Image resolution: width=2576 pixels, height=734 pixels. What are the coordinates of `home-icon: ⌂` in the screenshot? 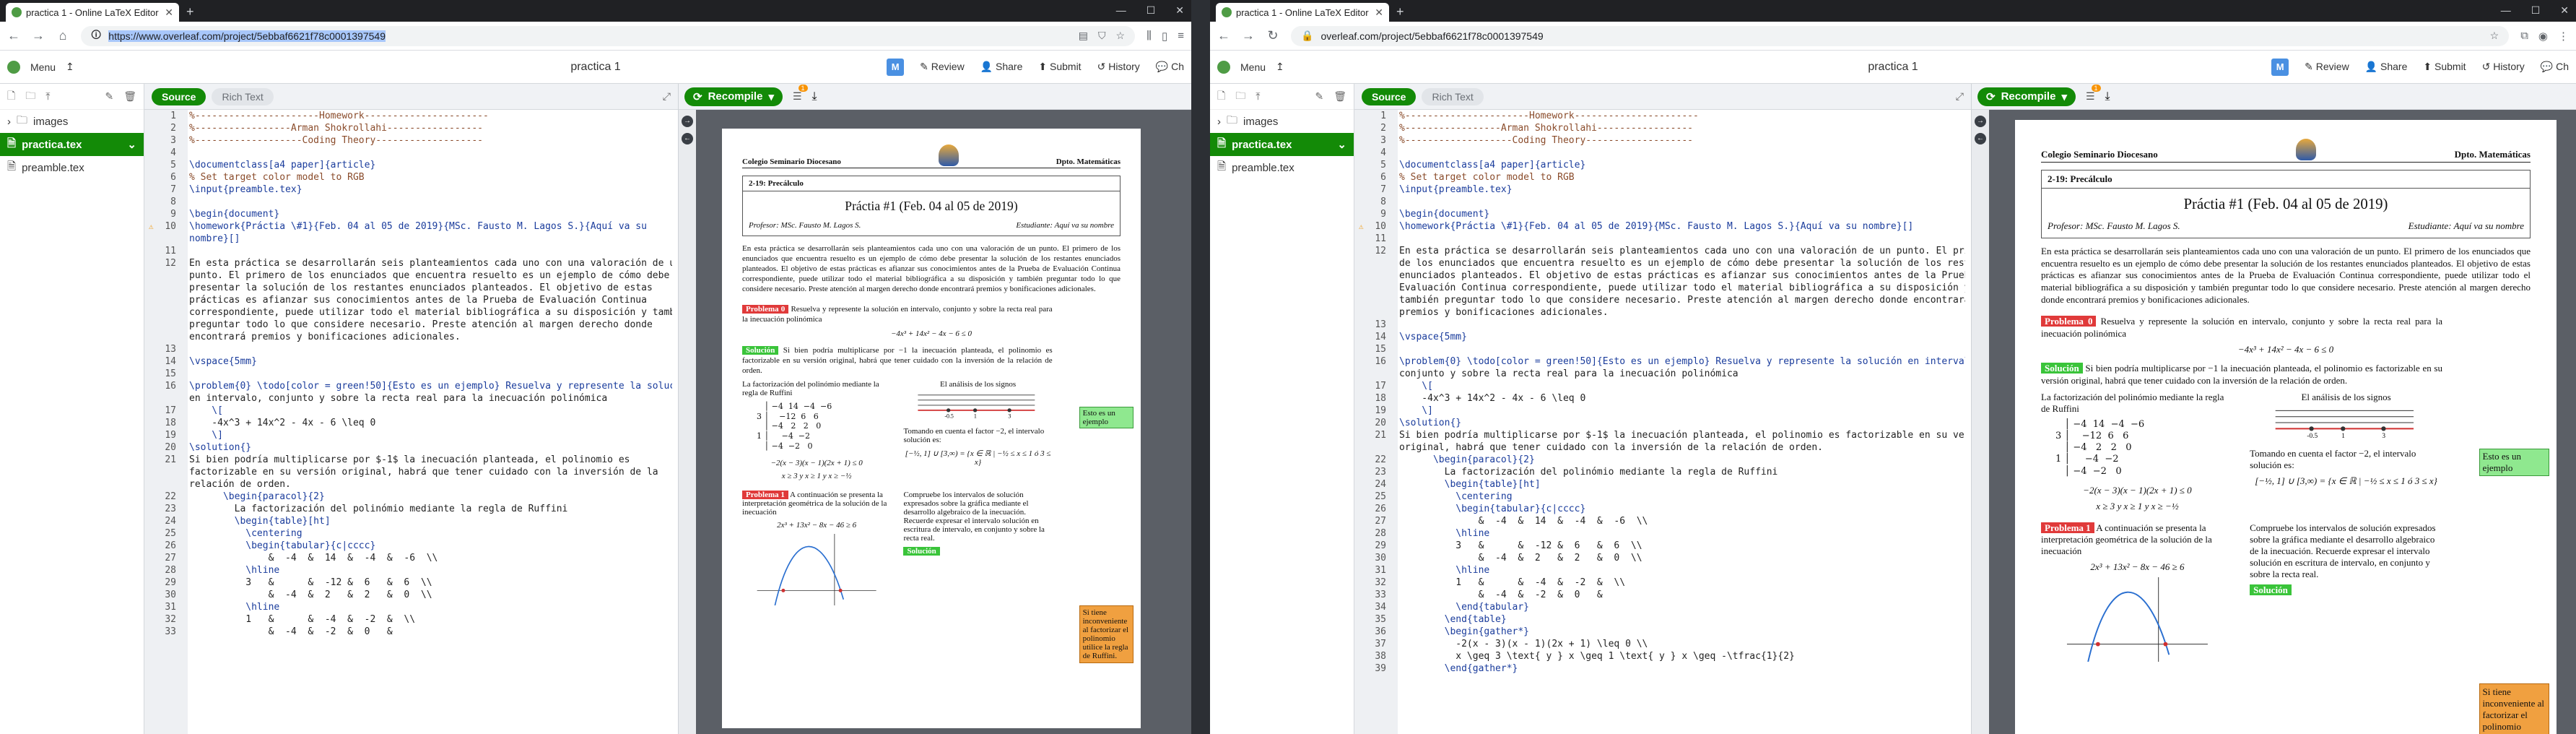 It's located at (62, 36).